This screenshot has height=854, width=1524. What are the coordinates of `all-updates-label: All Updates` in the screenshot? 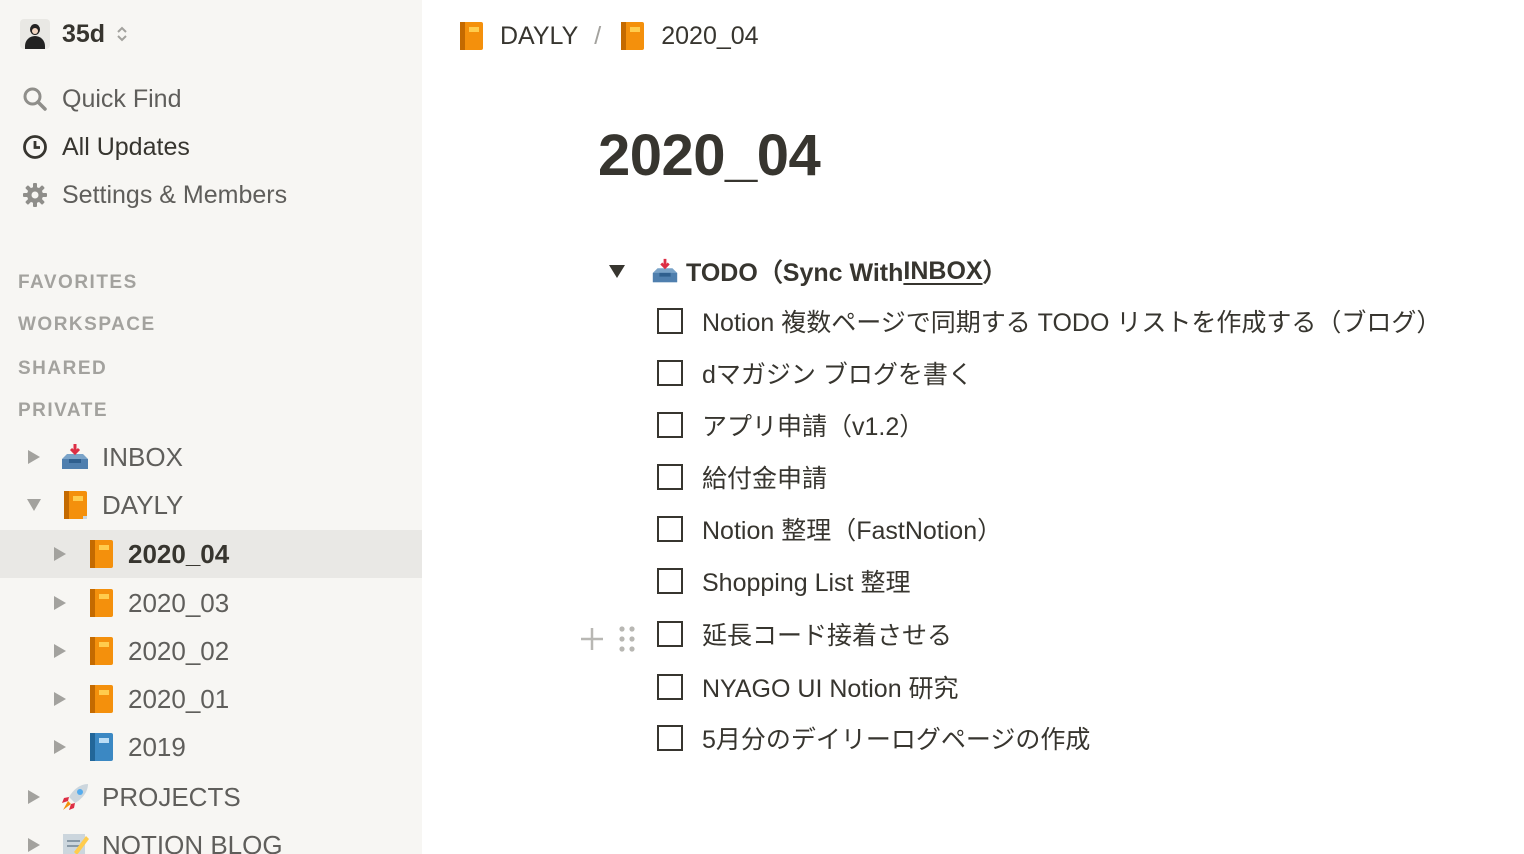 It's located at (126, 146).